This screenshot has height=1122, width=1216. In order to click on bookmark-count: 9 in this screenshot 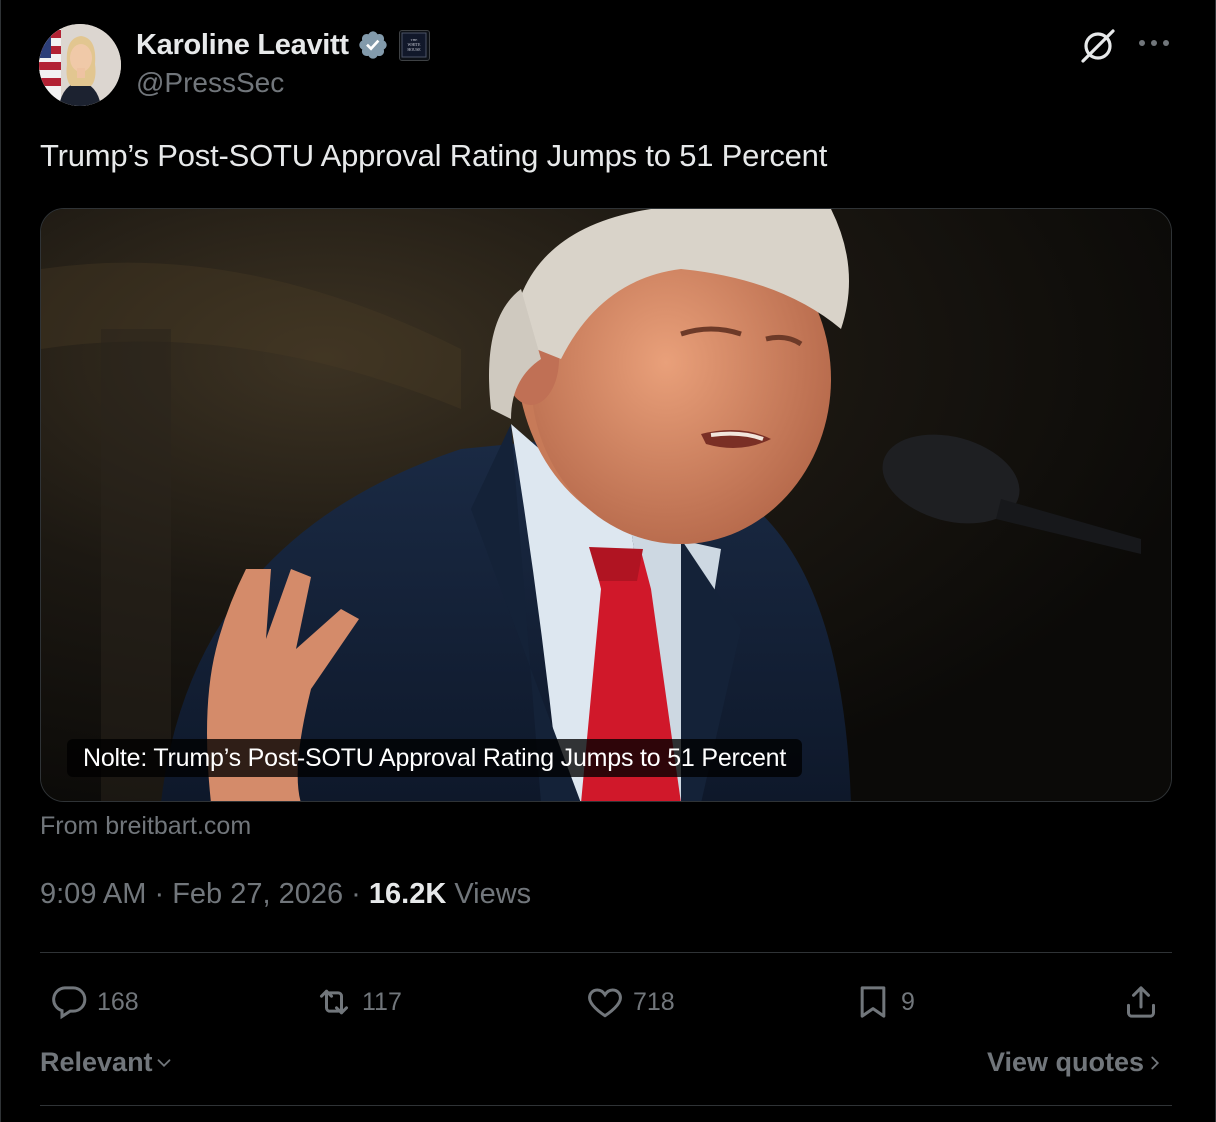, I will do `click(908, 1001)`.